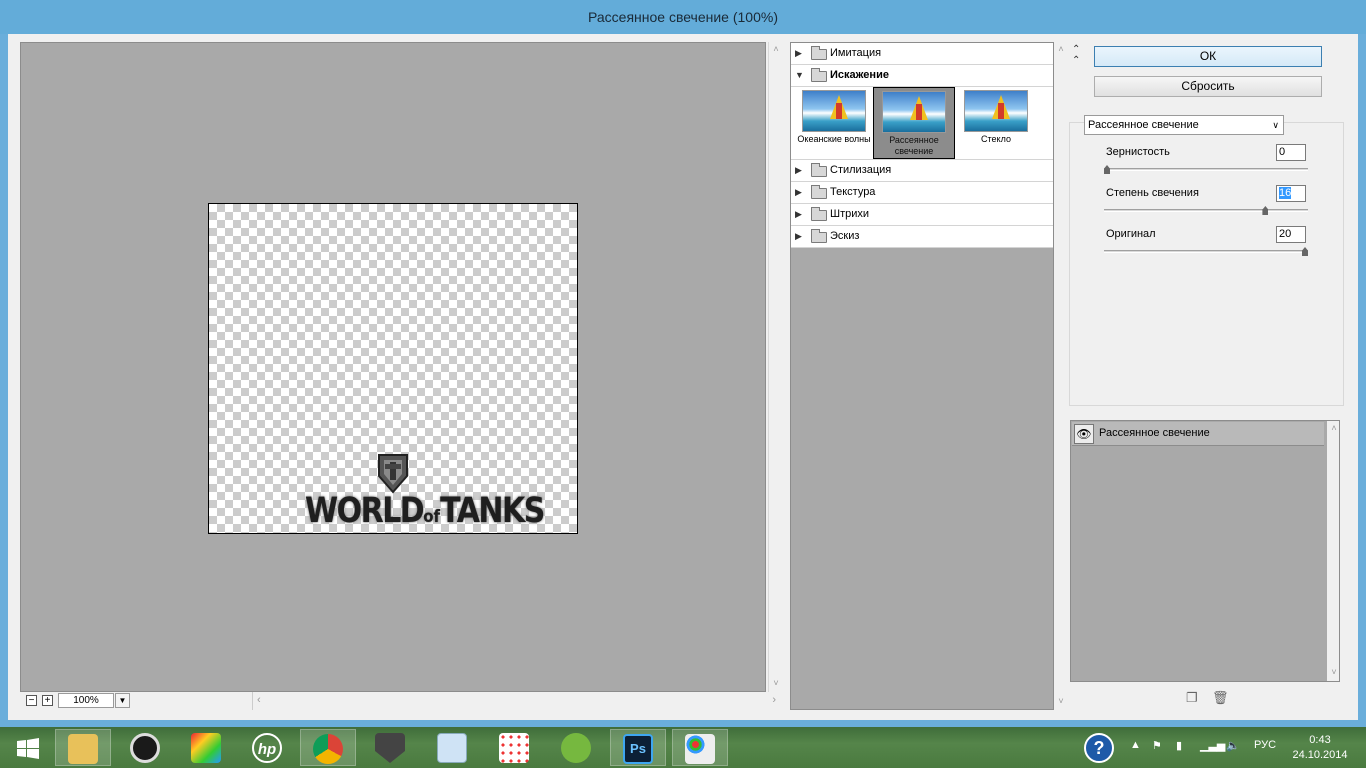 The image size is (1366, 768). I want to click on start-button, so click(28, 747).